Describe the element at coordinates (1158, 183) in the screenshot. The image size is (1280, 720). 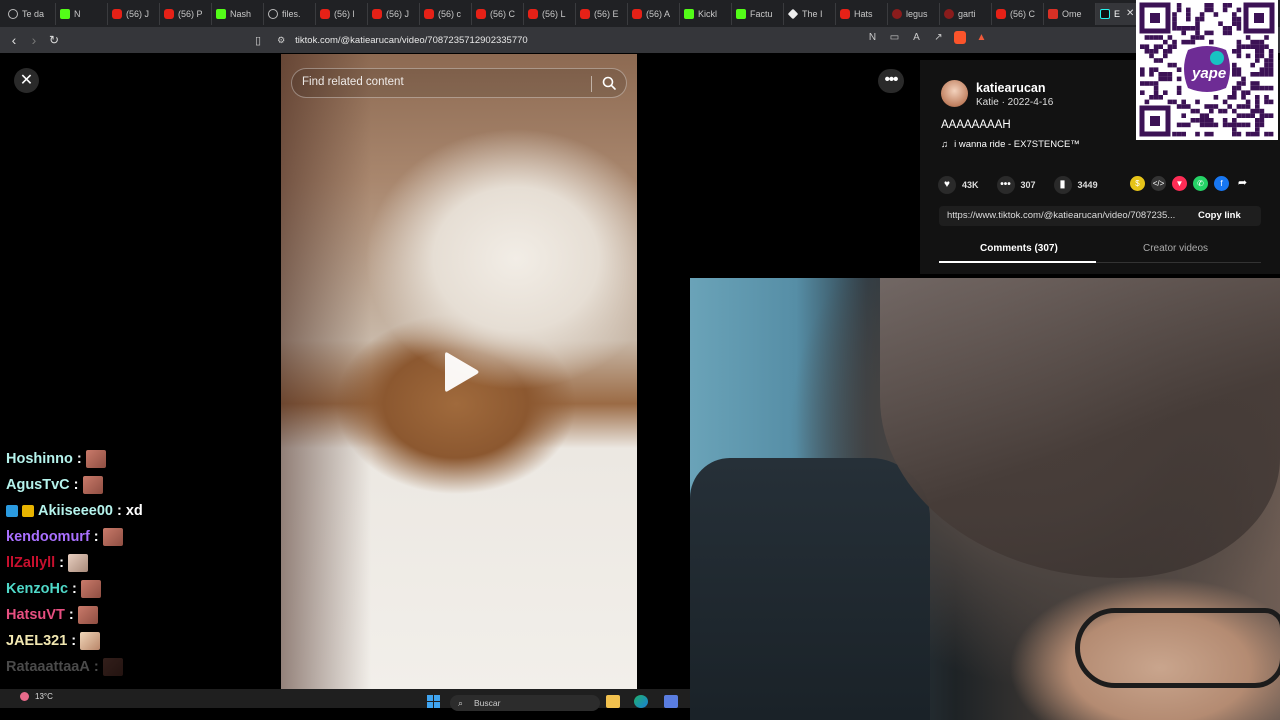
I see `embed-icon: </>` at that location.